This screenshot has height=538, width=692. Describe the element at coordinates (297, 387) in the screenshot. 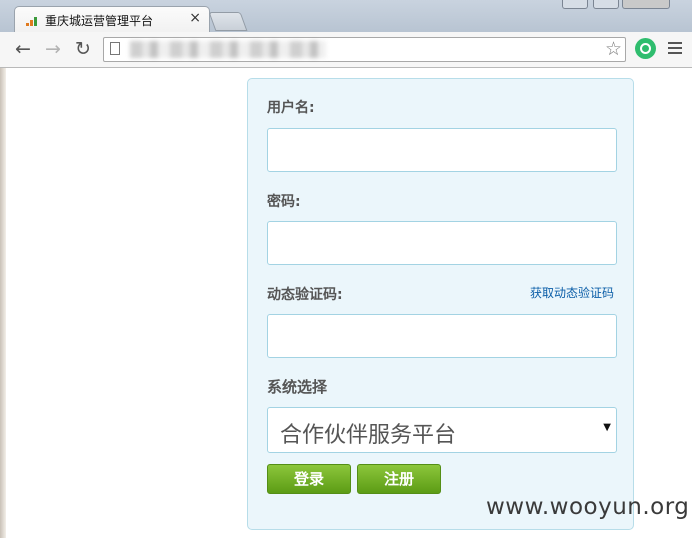

I see `system-select-label: 系统选择` at that location.